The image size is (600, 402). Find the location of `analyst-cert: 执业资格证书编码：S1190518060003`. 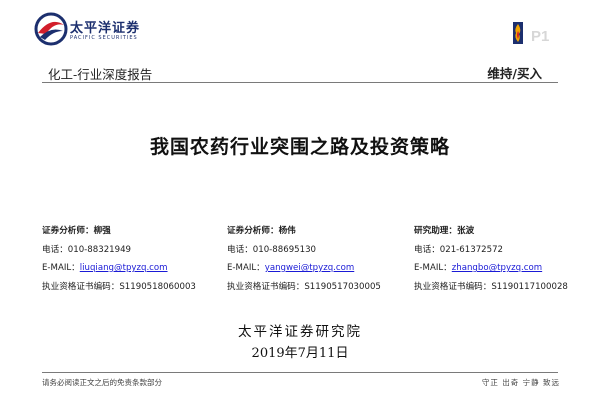

analyst-cert: 执业资格证书编码：S1190518060003 is located at coordinates (119, 286).